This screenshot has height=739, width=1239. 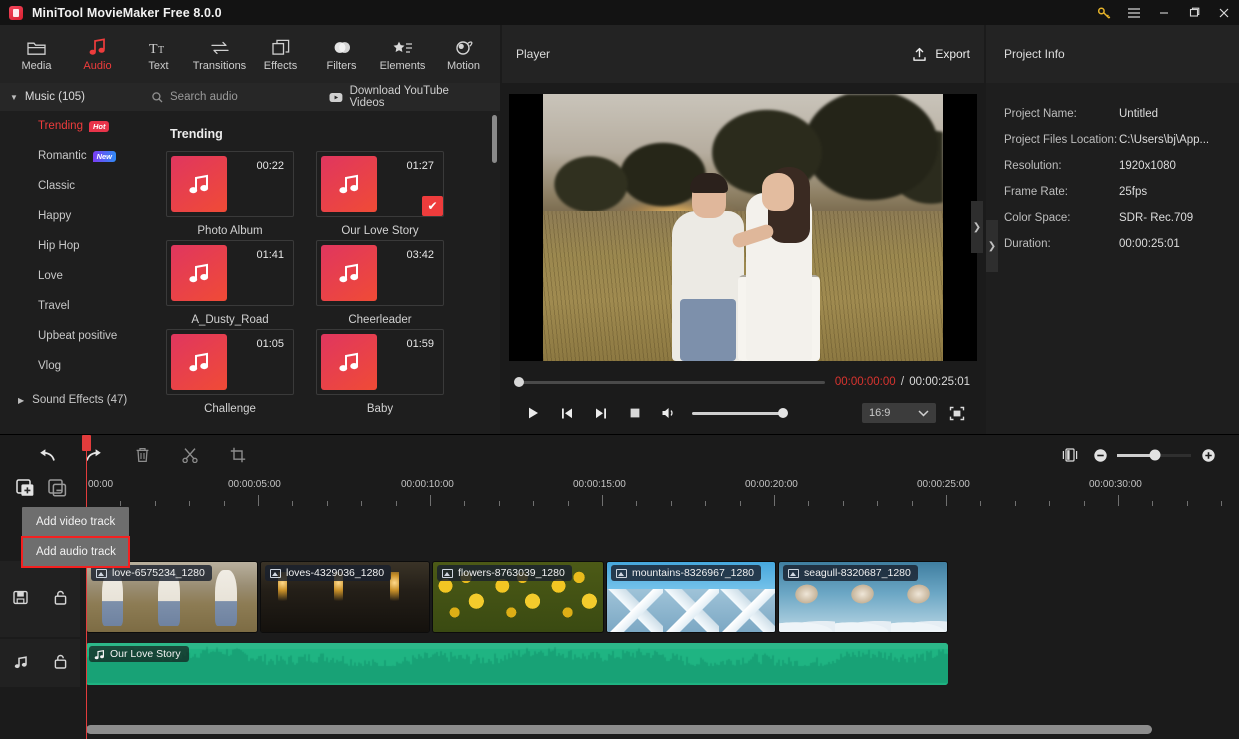 I want to click on sidebar-item-classic: Classic, so click(x=70, y=186).